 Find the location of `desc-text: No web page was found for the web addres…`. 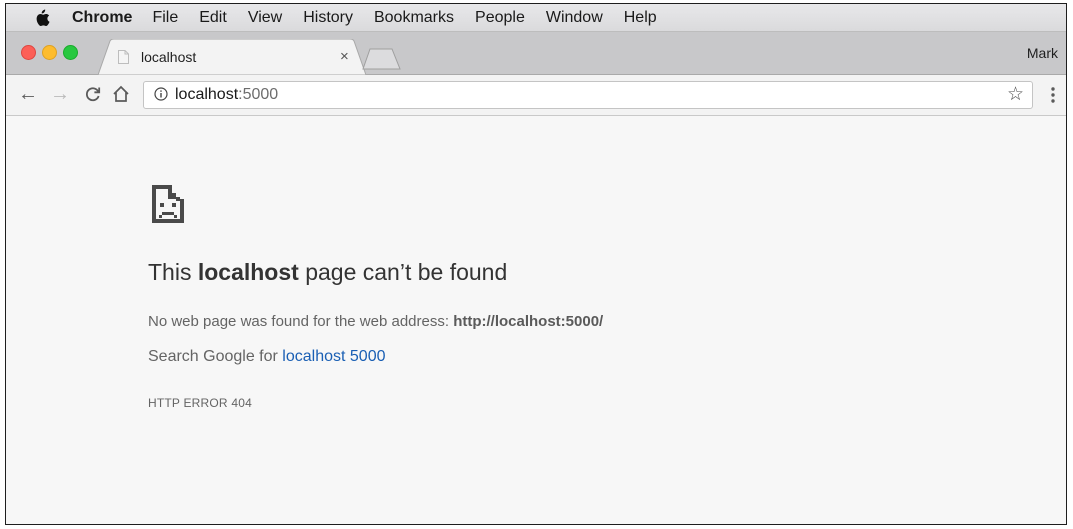

desc-text: No web page was found for the web addres… is located at coordinates (301, 321).